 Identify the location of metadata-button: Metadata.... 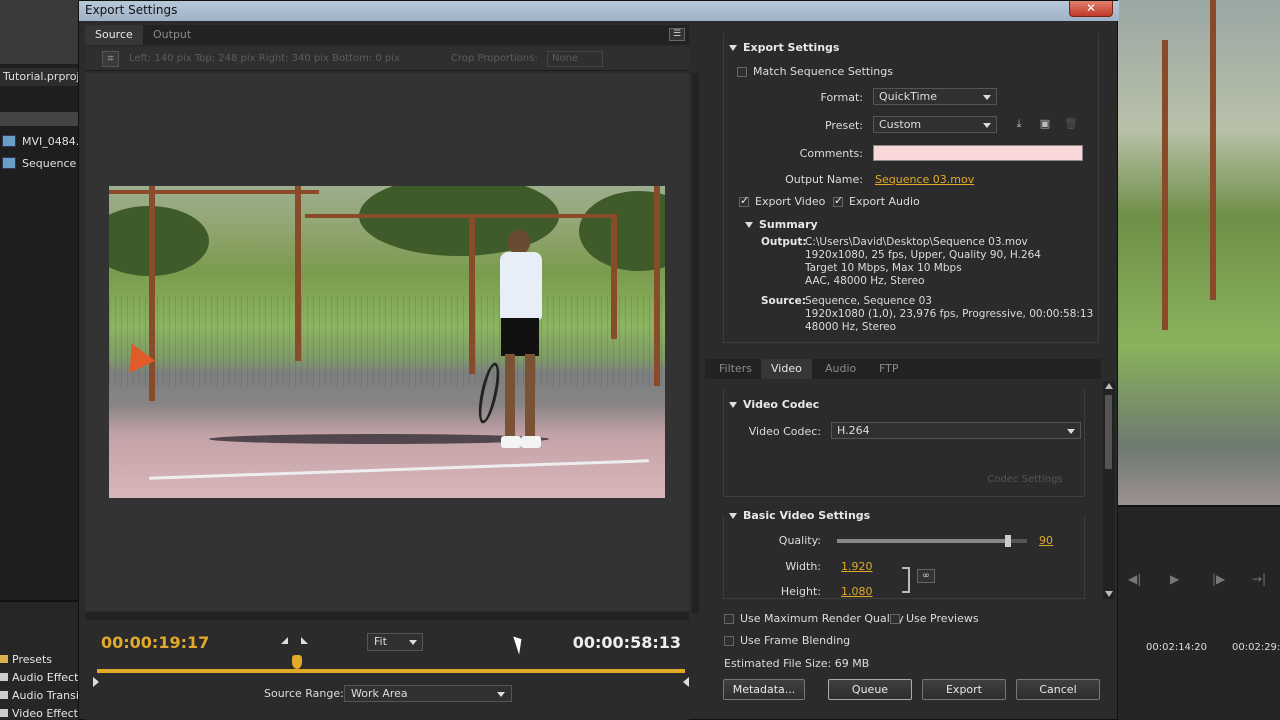
(764, 689).